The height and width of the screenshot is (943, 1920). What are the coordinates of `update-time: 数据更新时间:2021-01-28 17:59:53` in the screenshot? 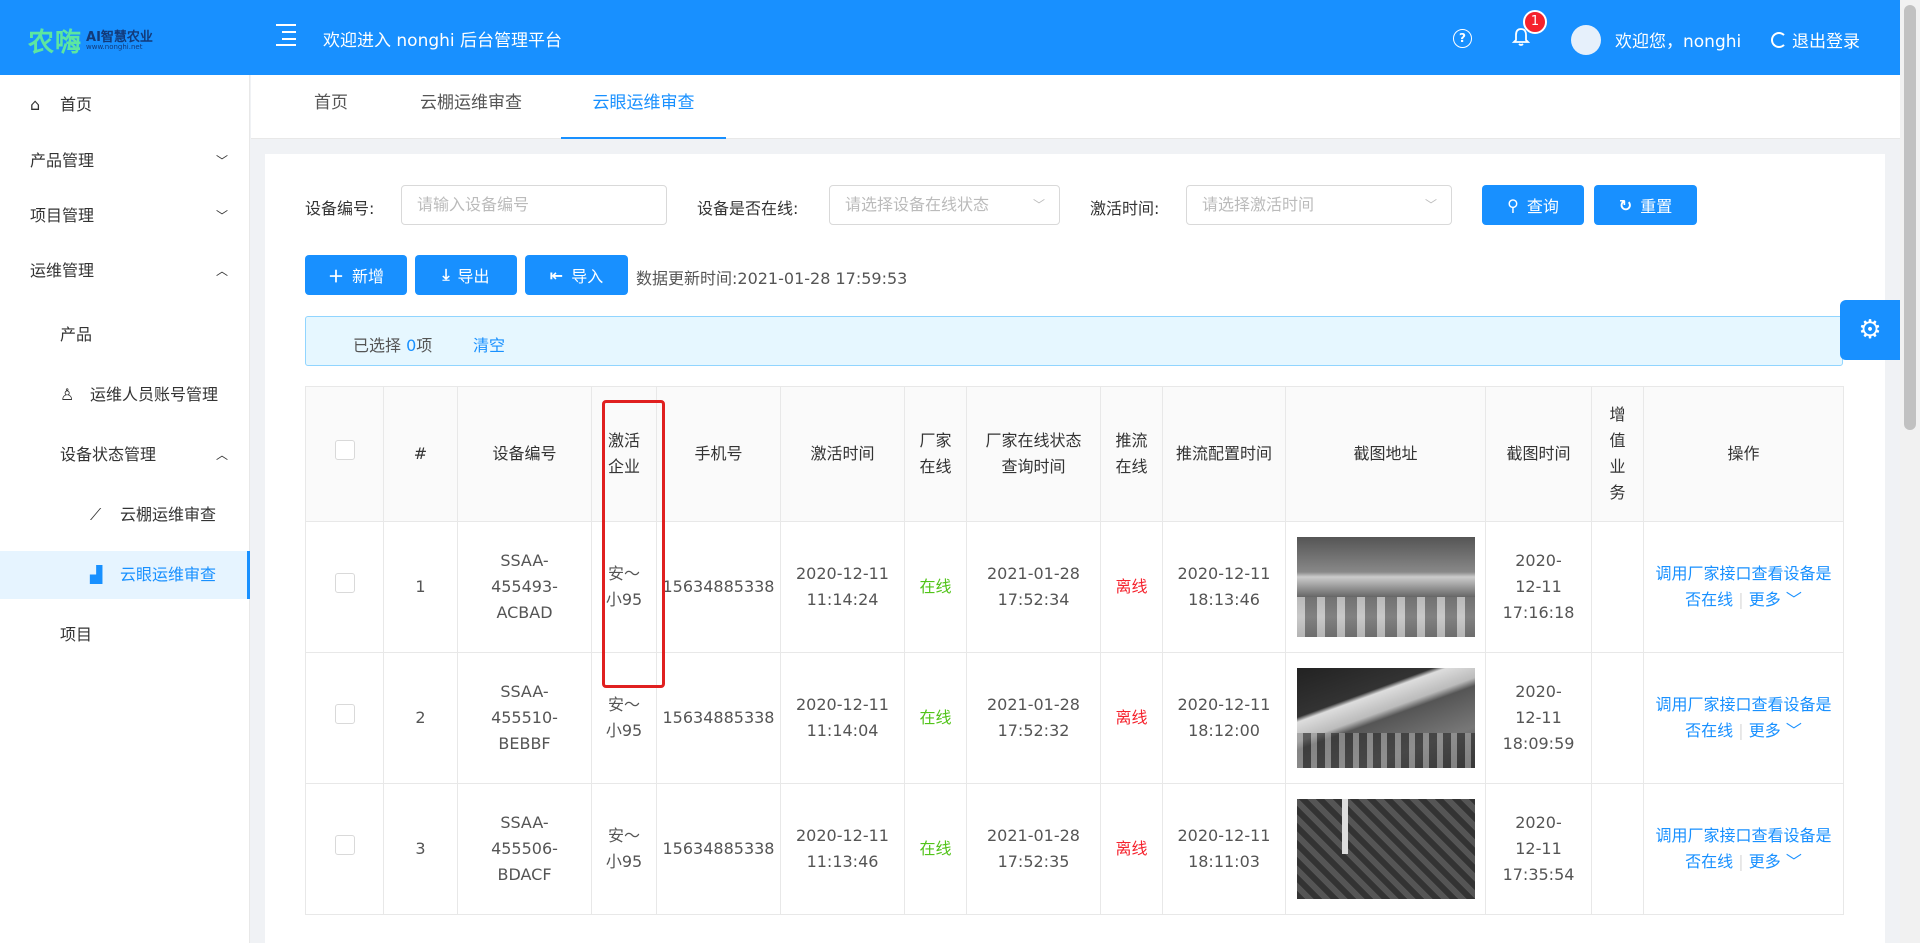 It's located at (772, 278).